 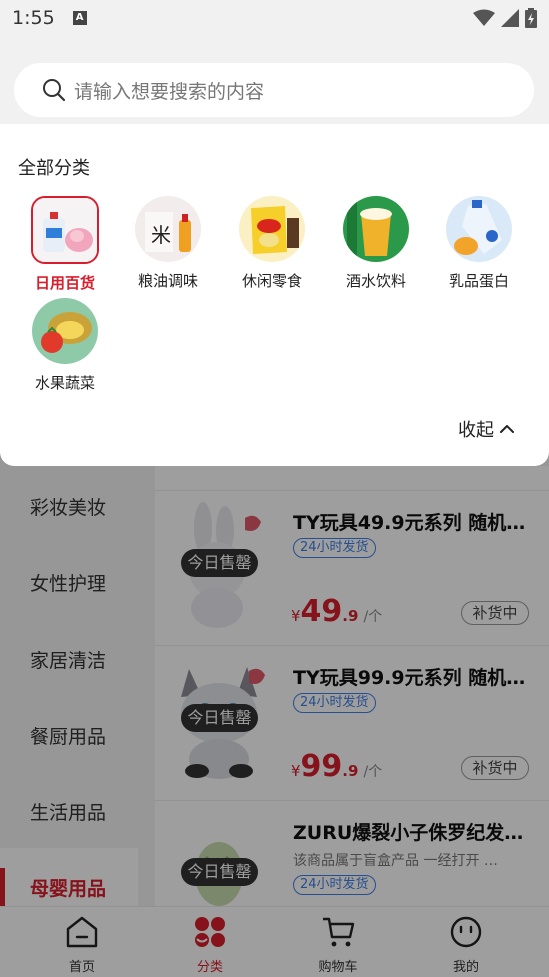 What do you see at coordinates (64, 383) in the screenshot?
I see `category-label: 水果蔬菜` at bounding box center [64, 383].